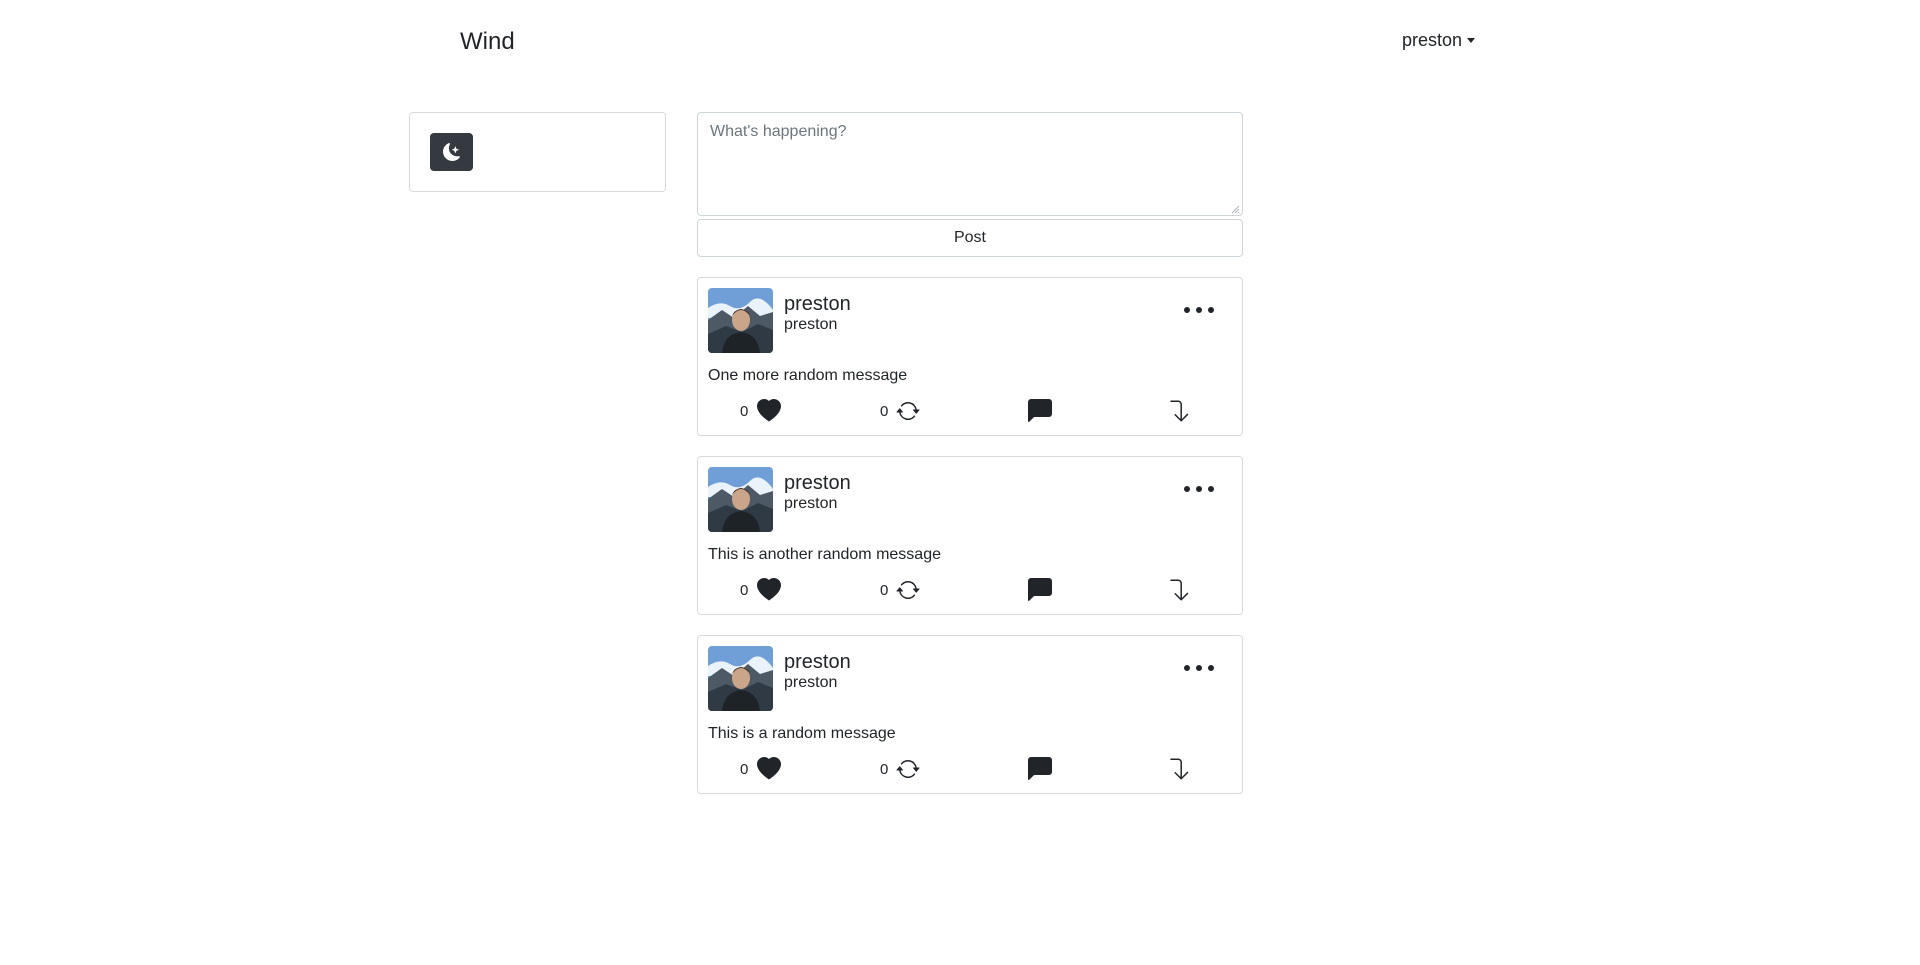 The image size is (1920, 965). What do you see at coordinates (537, 152) in the screenshot?
I see `sidebar-card` at bounding box center [537, 152].